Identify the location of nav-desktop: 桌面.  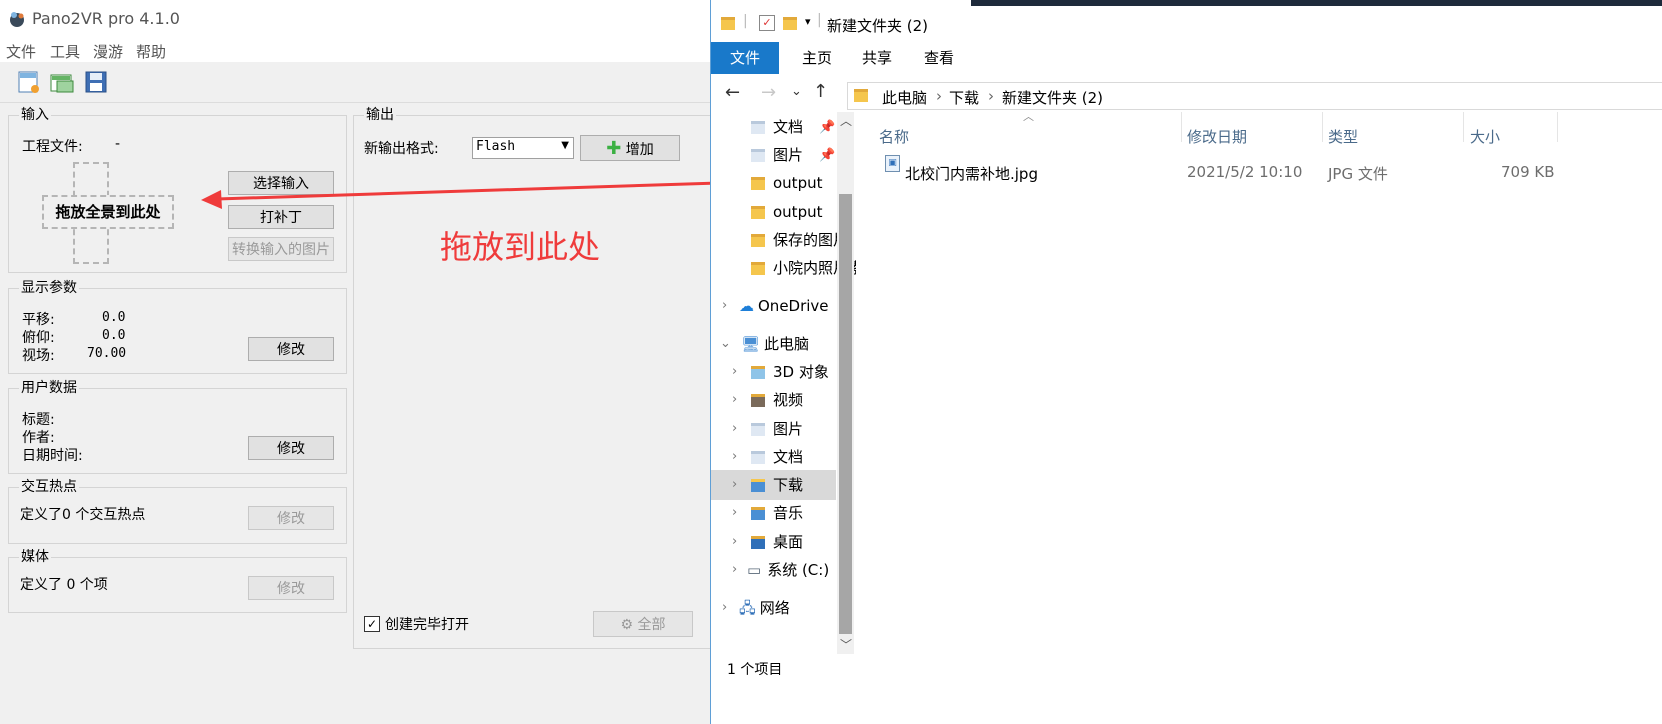
(757, 542).